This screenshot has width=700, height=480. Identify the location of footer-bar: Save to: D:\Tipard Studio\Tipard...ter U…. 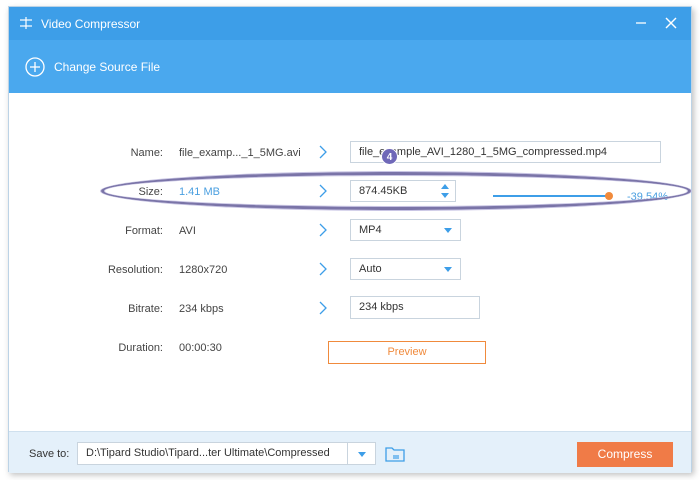
(350, 452).